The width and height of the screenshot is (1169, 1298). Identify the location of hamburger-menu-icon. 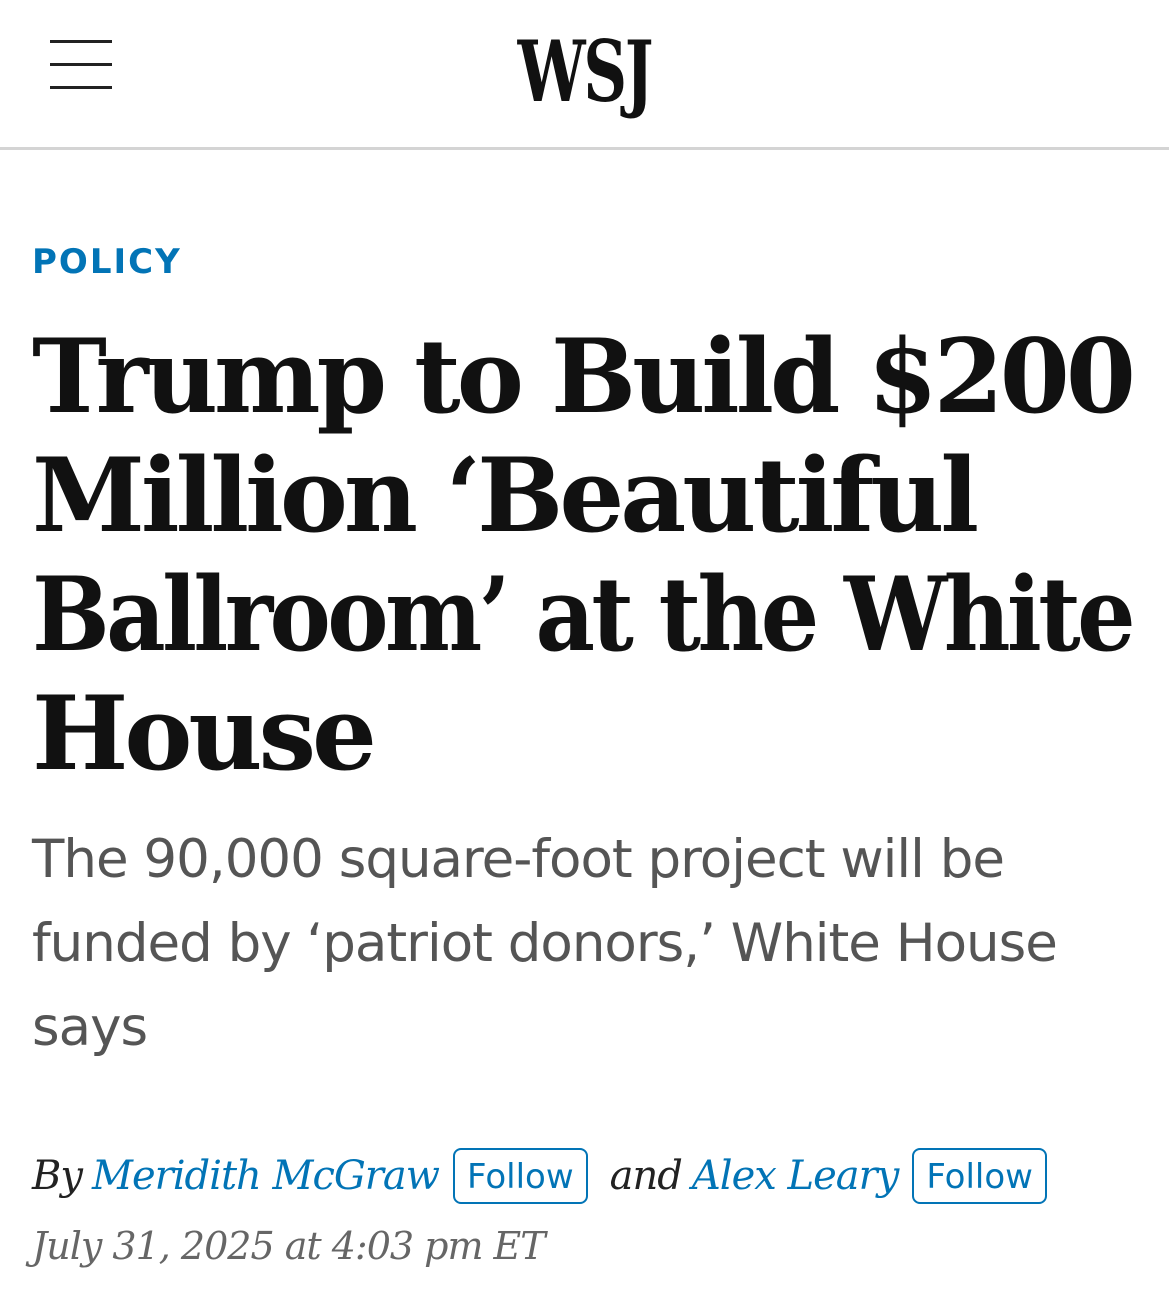
(81, 65).